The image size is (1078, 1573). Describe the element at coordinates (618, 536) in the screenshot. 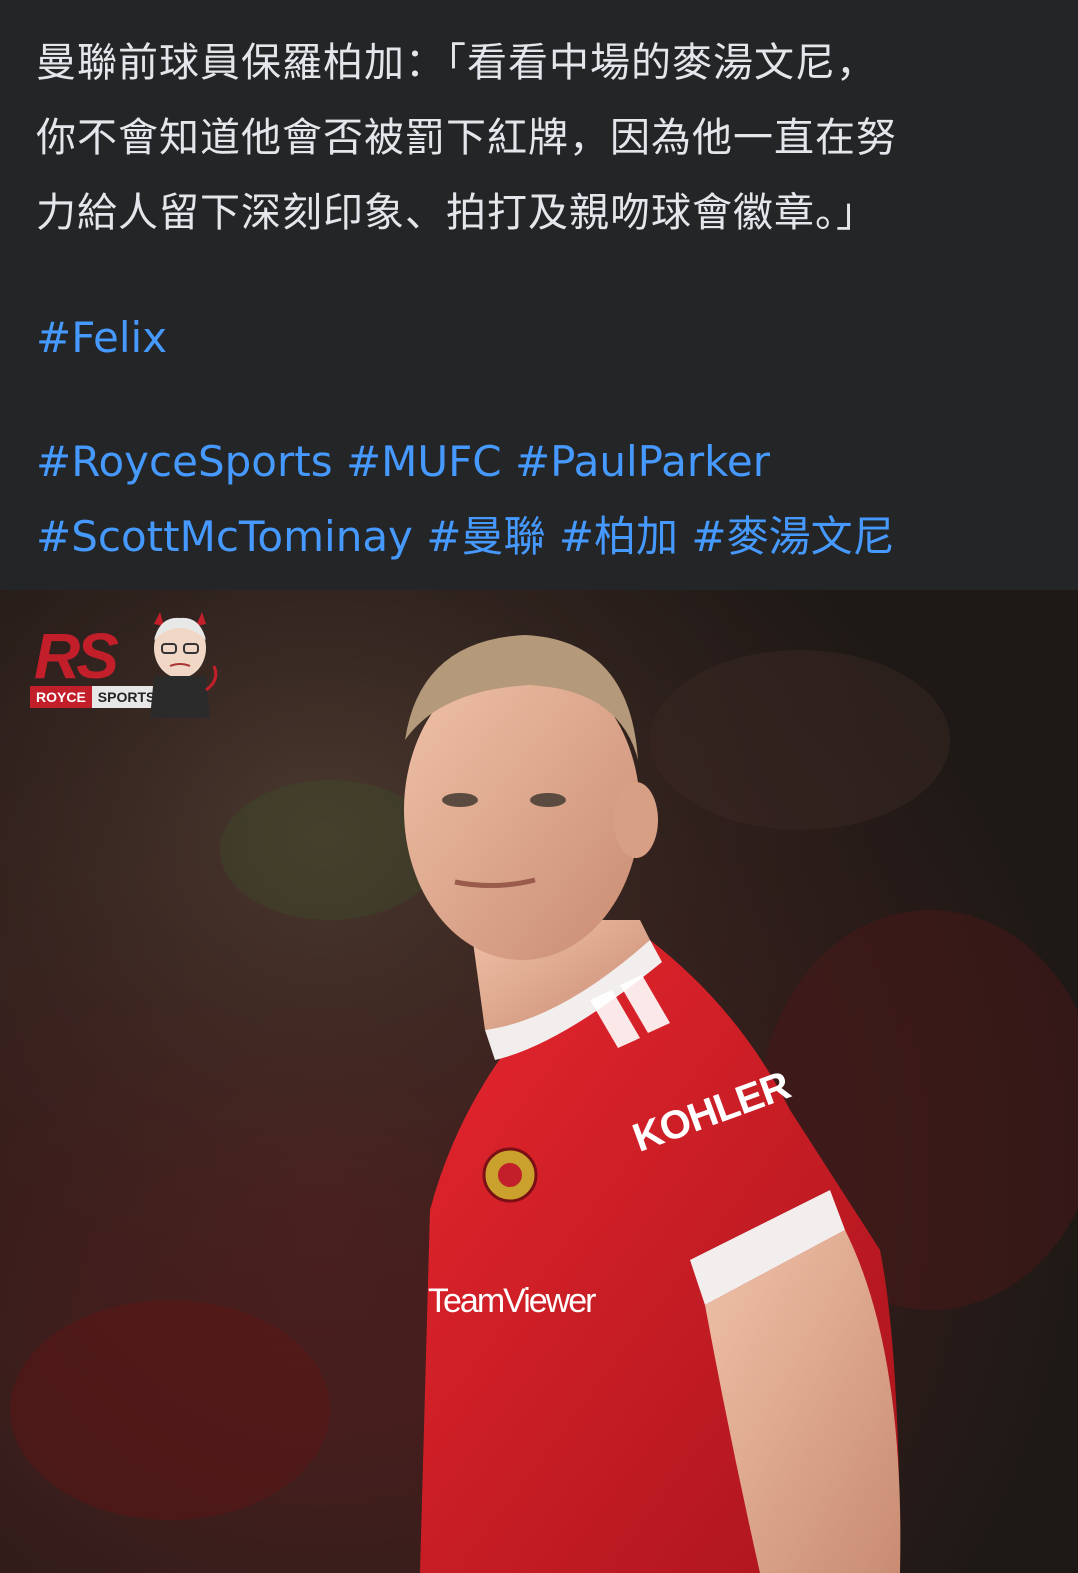

I see `hashtag-parker-chinese: #柏加` at that location.